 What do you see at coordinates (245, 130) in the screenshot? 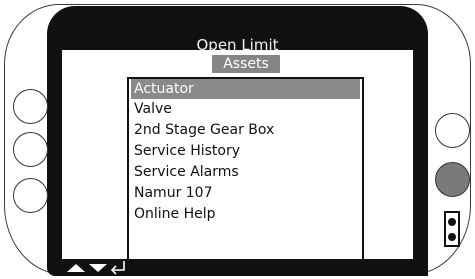
I see `menu-item-2nd-stage-gear-box: 2nd Stage Gear Box` at bounding box center [245, 130].